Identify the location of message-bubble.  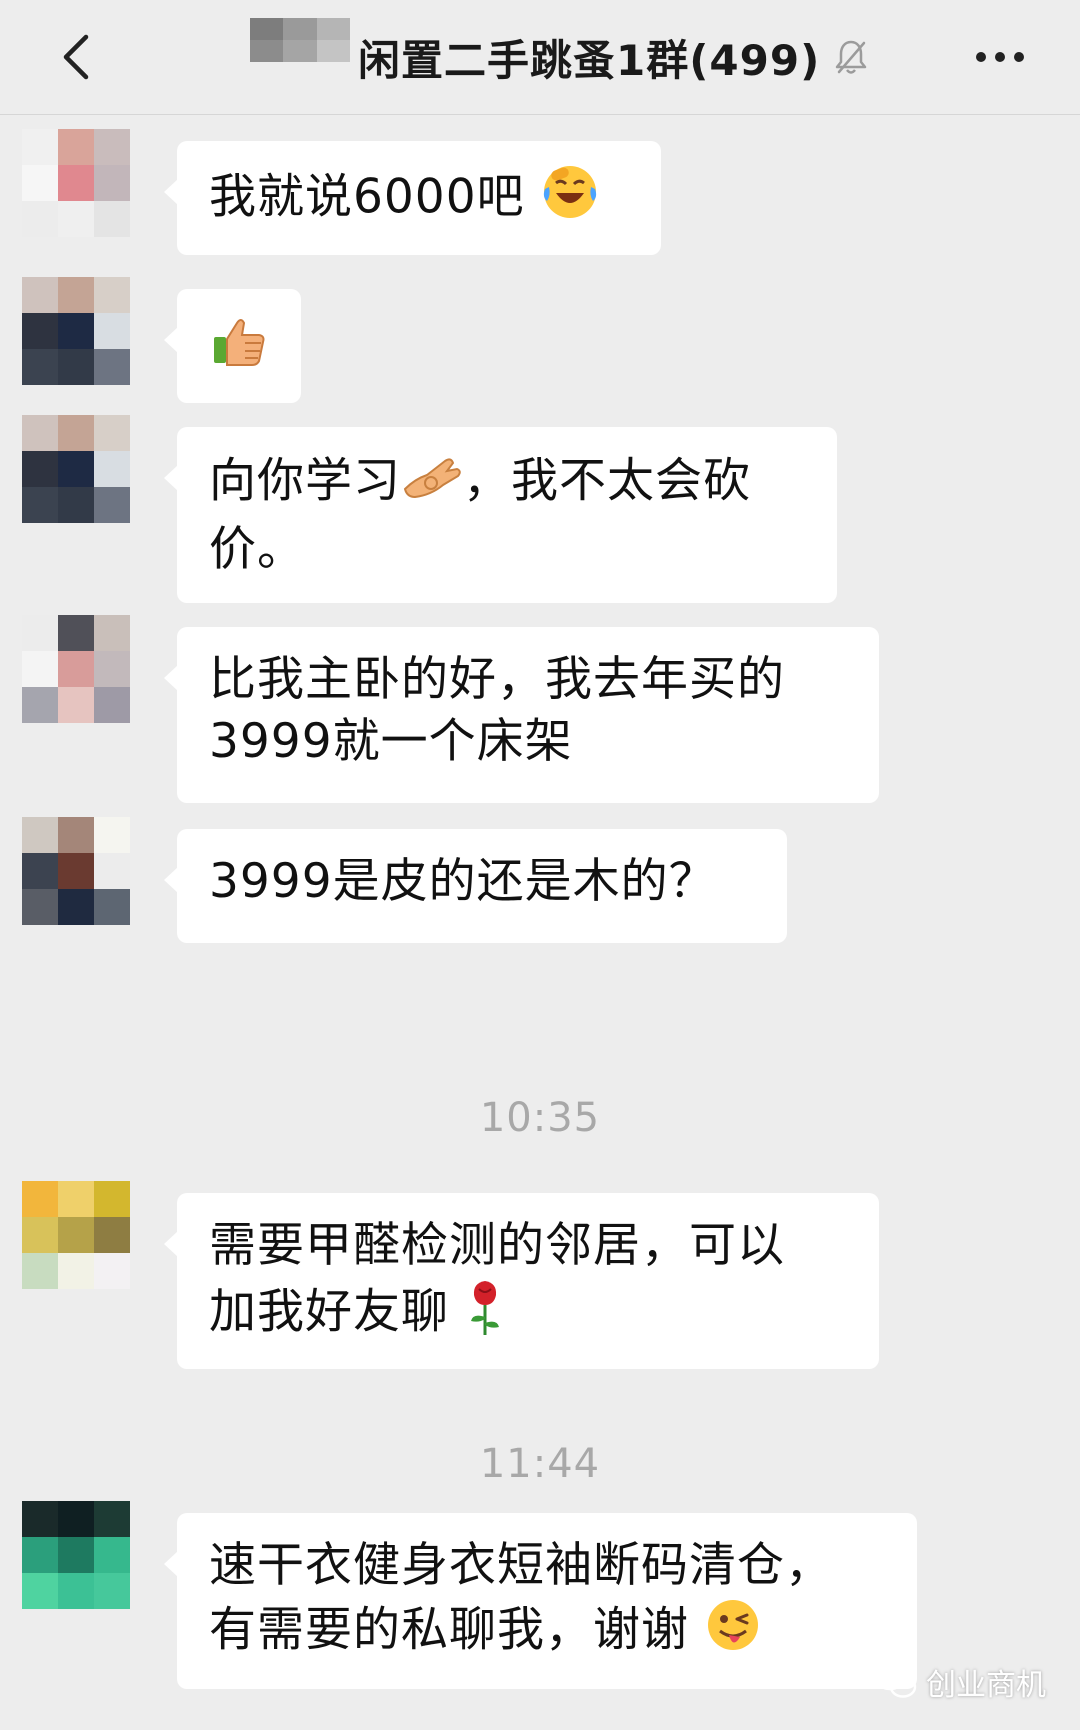
(232, 346).